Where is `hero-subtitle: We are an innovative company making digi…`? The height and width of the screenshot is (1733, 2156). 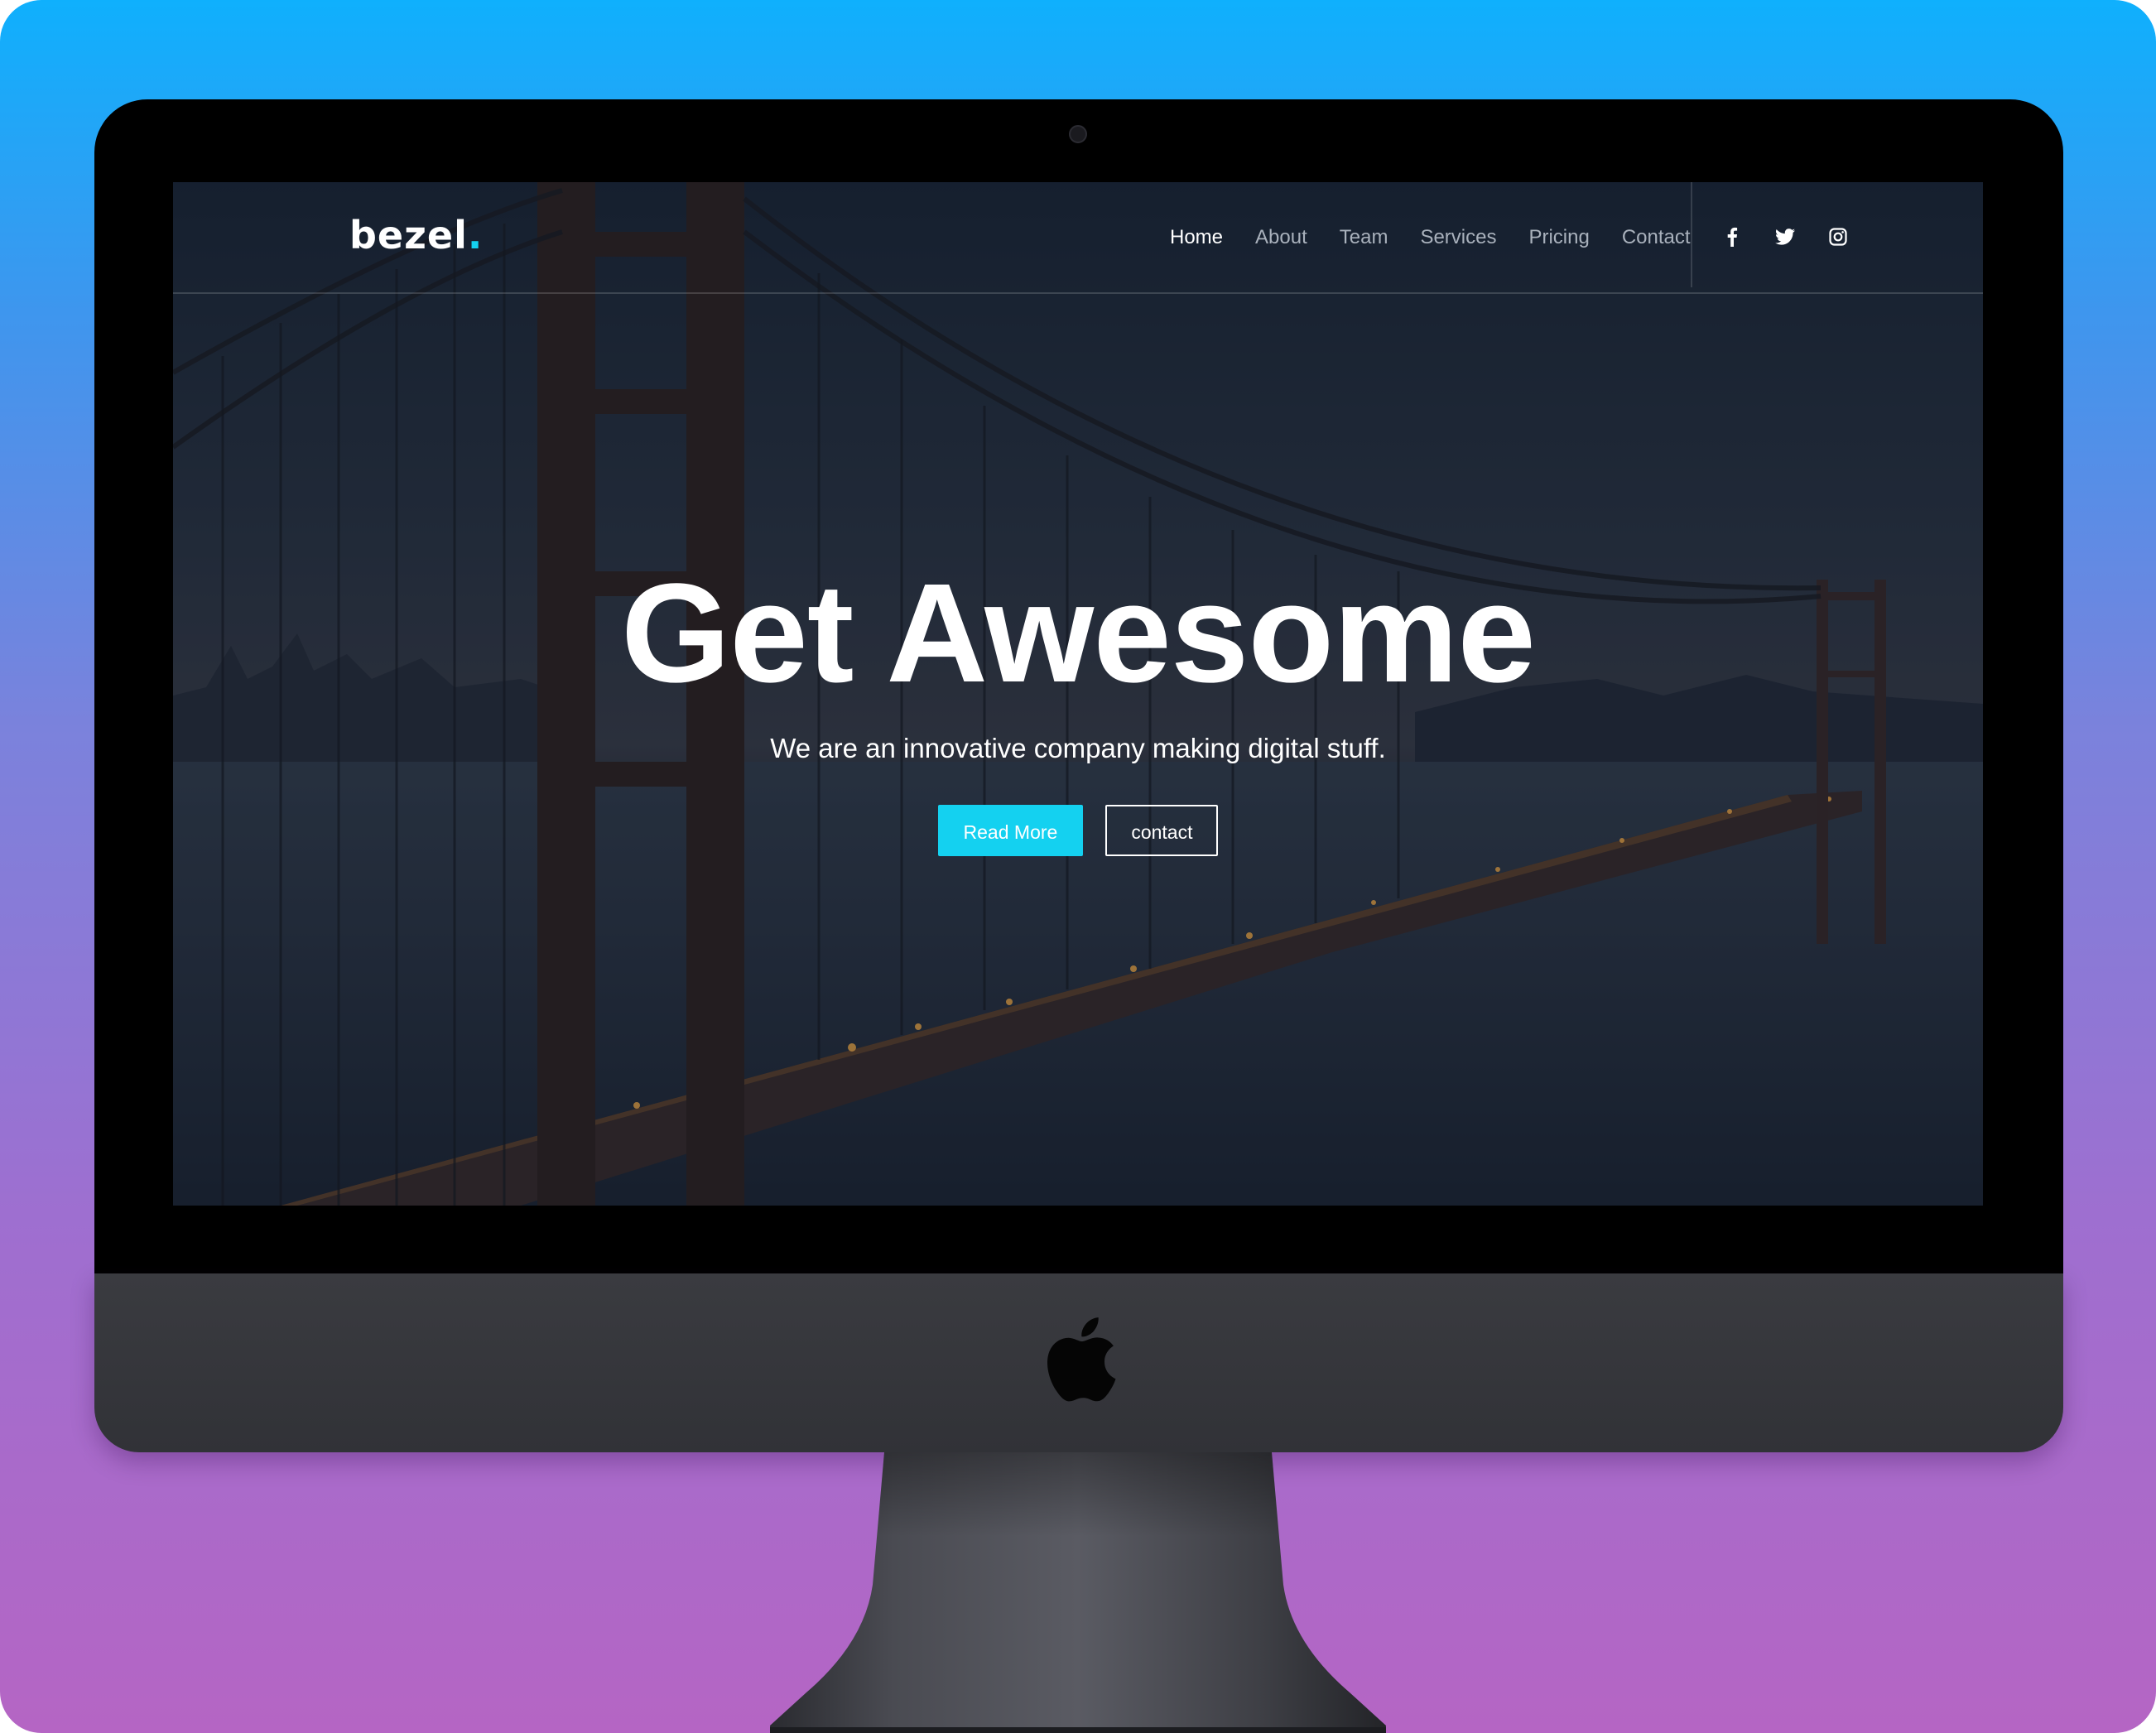 hero-subtitle: We are an innovative company making digi… is located at coordinates (1078, 748).